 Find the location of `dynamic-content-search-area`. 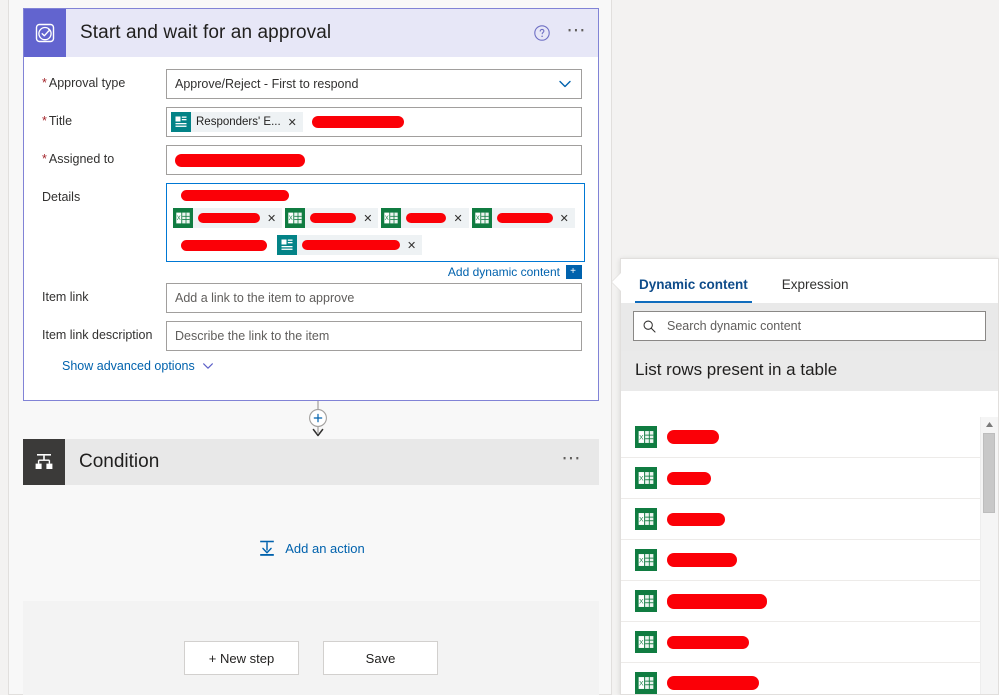

dynamic-content-search-area is located at coordinates (809, 327).